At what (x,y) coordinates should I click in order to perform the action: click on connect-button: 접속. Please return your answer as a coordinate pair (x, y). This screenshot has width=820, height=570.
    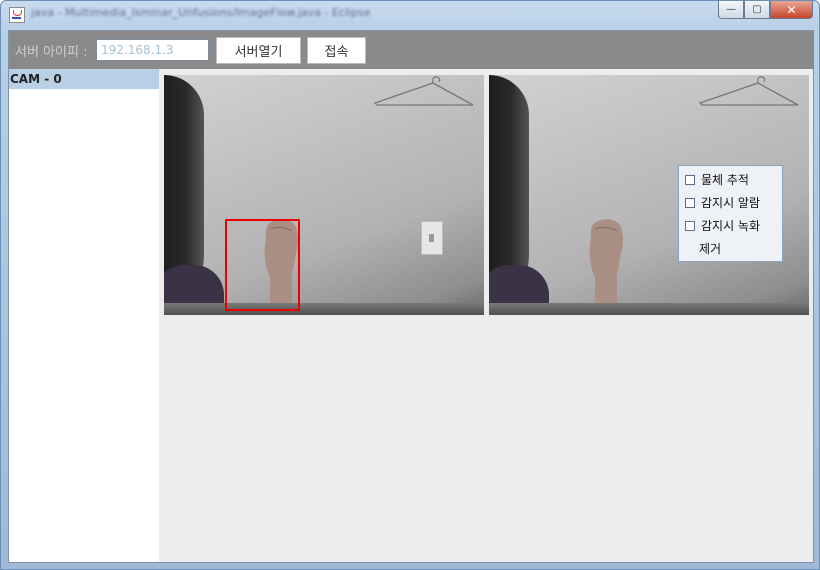
    Looking at the image, I should click on (336, 50).